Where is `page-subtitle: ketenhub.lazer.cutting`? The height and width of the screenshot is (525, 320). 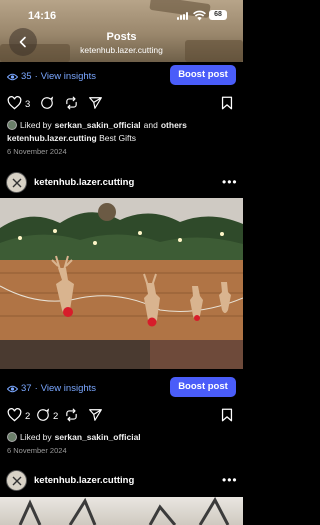
page-subtitle: ketenhub.lazer.cutting is located at coordinates (121, 50).